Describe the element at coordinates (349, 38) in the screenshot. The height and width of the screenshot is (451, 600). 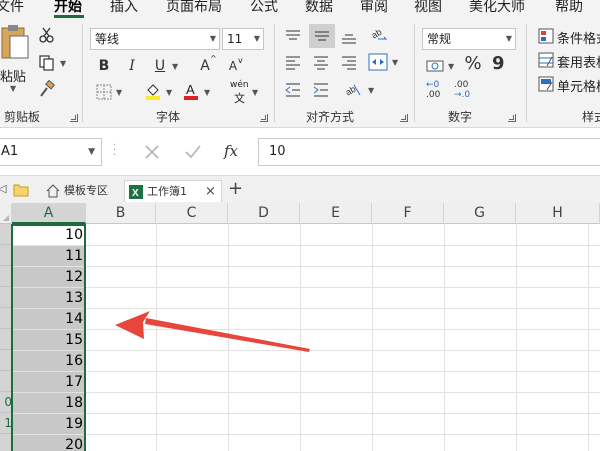
I see `align-bottom-icon` at that location.